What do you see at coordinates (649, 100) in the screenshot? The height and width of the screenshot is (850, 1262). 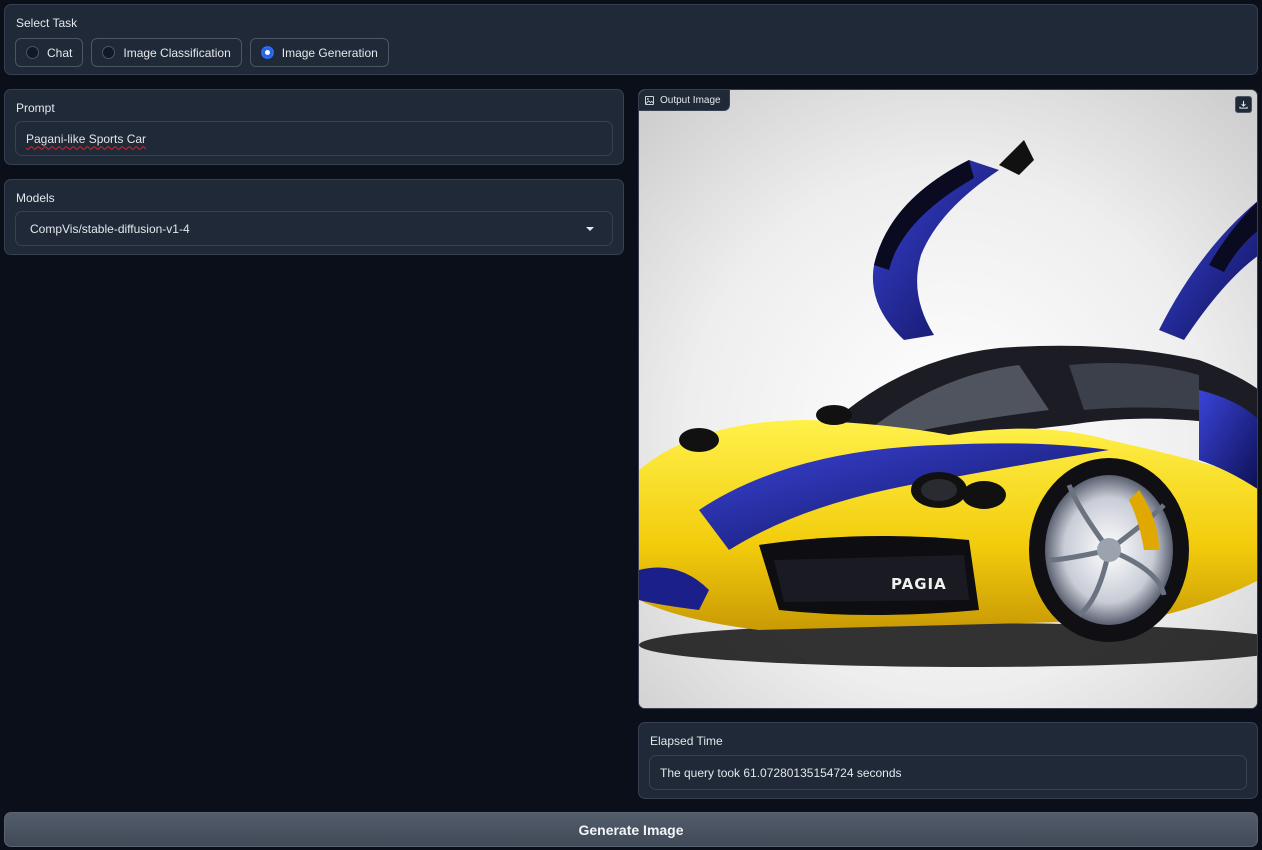 I see `image-icon` at bounding box center [649, 100].